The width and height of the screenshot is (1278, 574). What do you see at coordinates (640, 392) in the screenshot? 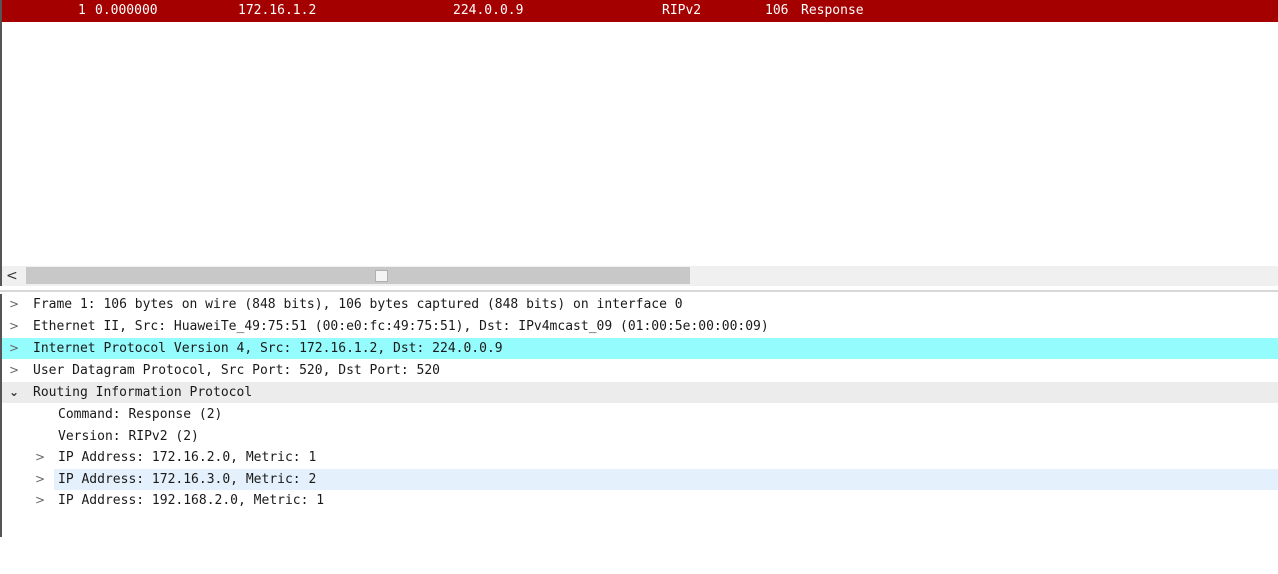
I see `tree-row-rip: ⌄ Routing Information Protocol` at bounding box center [640, 392].